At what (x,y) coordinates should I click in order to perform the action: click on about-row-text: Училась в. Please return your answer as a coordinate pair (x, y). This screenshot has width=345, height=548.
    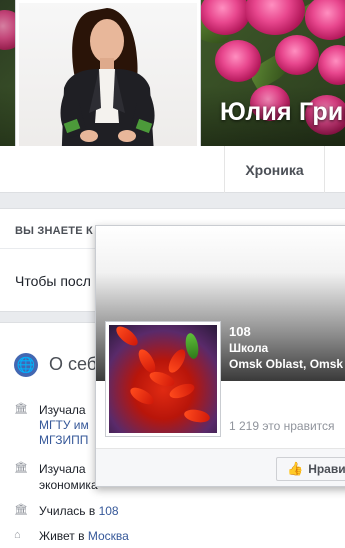
    Looking at the image, I should click on (67, 511).